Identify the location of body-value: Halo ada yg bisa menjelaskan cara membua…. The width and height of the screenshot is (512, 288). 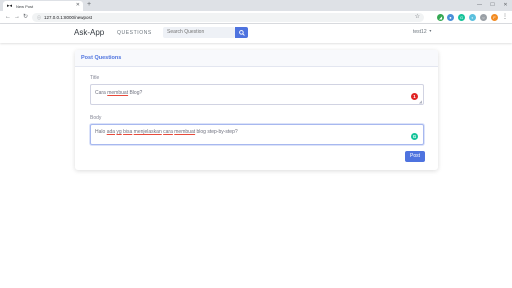
(166, 132).